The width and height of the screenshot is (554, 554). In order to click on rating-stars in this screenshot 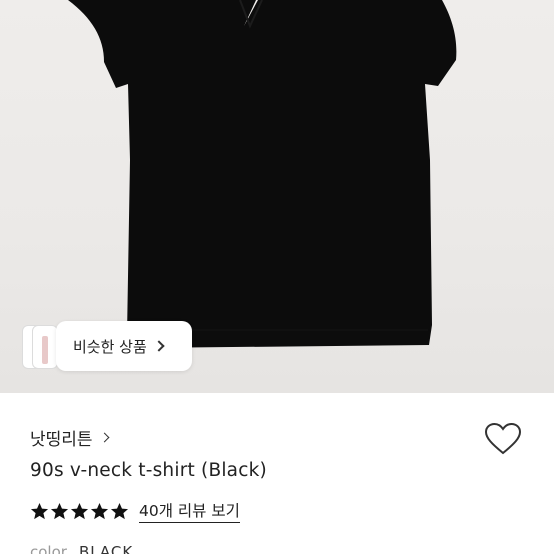, I will do `click(80, 511)`.